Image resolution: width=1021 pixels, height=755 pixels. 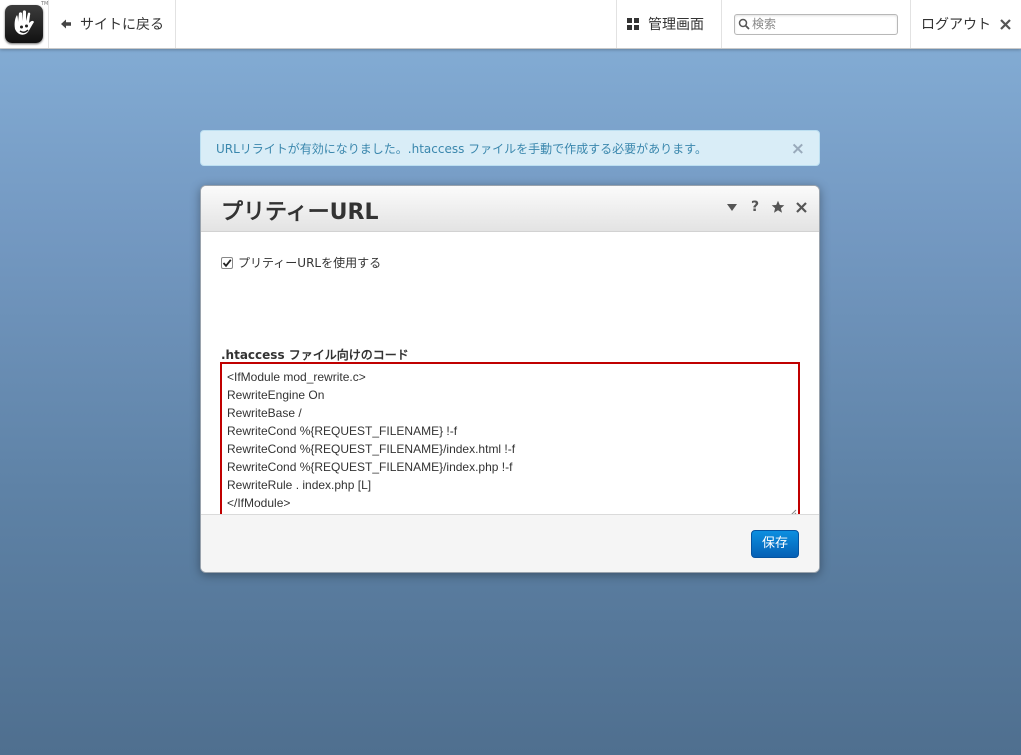 What do you see at coordinates (775, 544) in the screenshot?
I see `save-button: 保存` at bounding box center [775, 544].